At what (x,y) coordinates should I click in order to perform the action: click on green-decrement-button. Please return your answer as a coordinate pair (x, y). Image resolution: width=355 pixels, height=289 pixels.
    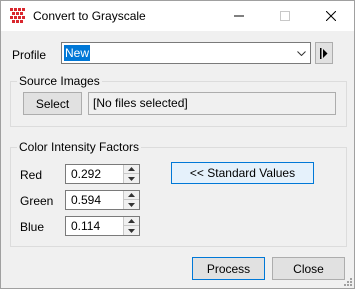
    Looking at the image, I should click on (131, 204).